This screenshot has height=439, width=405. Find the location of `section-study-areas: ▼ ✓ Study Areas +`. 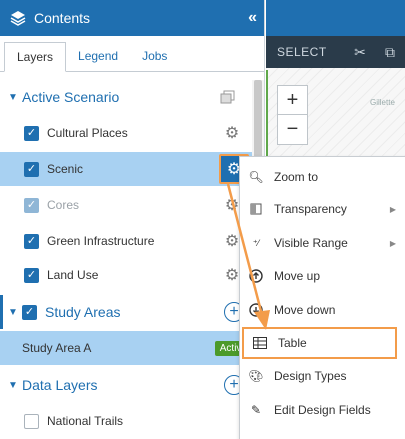

section-study-areas: ▼ ✓ Study Areas + is located at coordinates (126, 312).